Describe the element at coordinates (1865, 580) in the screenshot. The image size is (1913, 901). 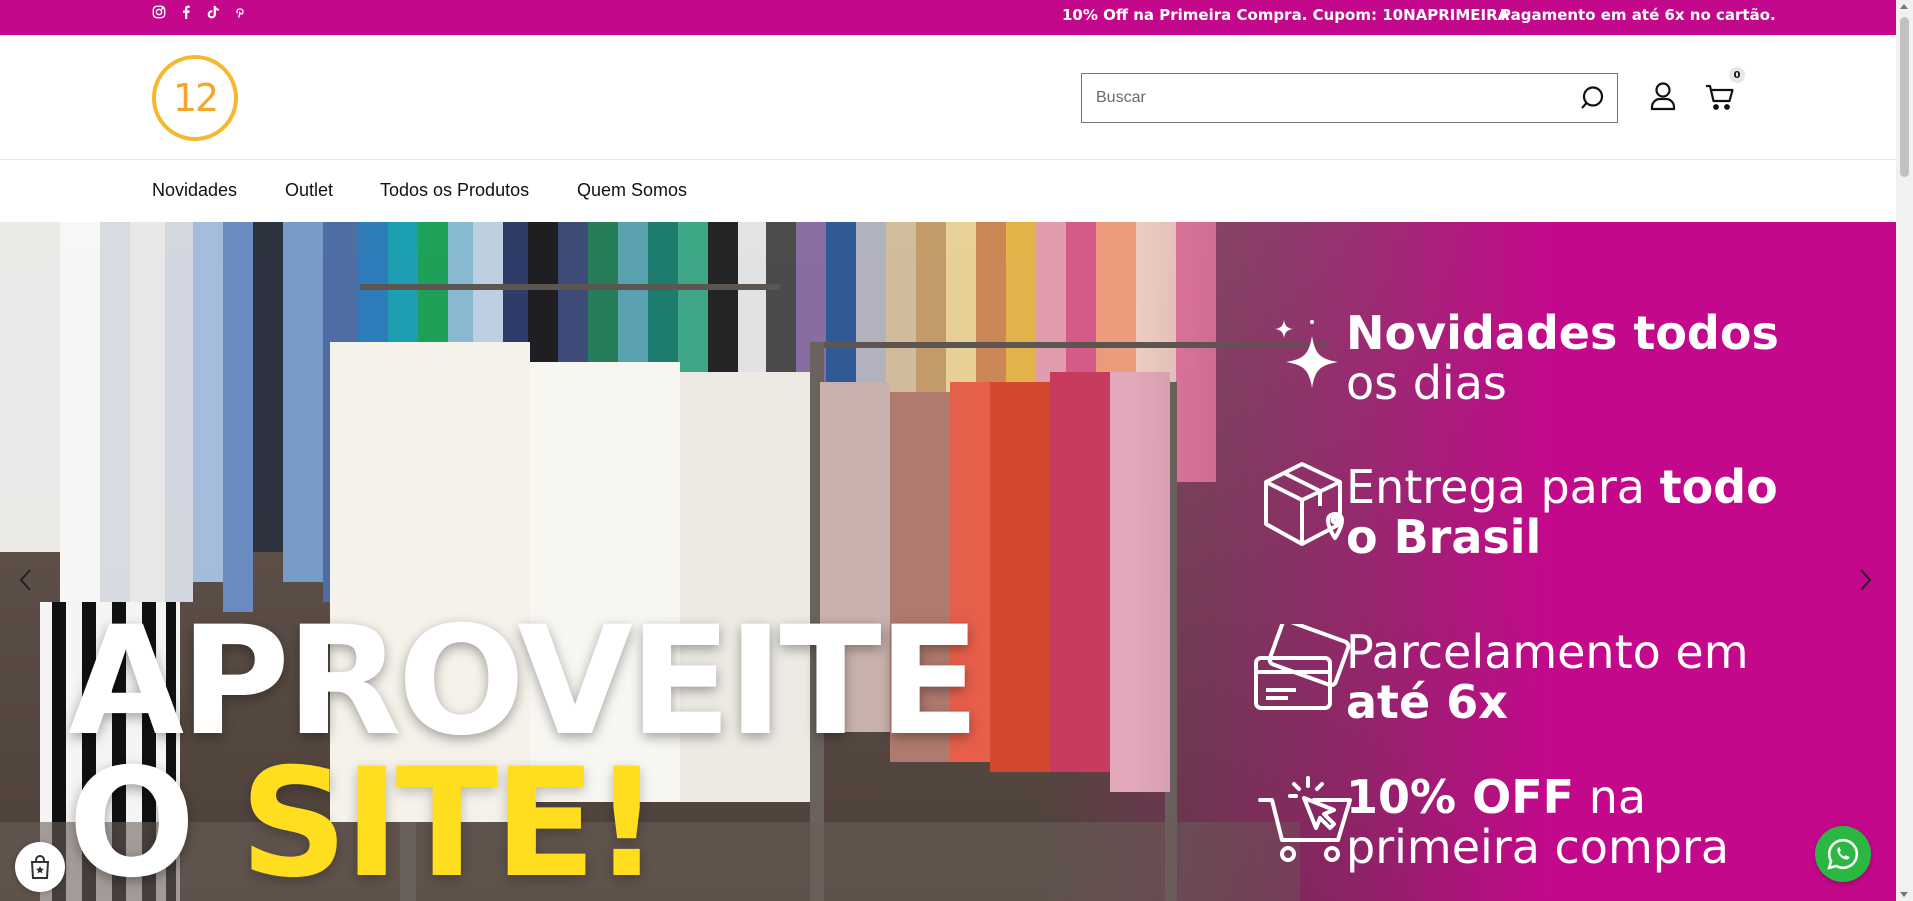
I see `slider-next-arrow-icon` at that location.